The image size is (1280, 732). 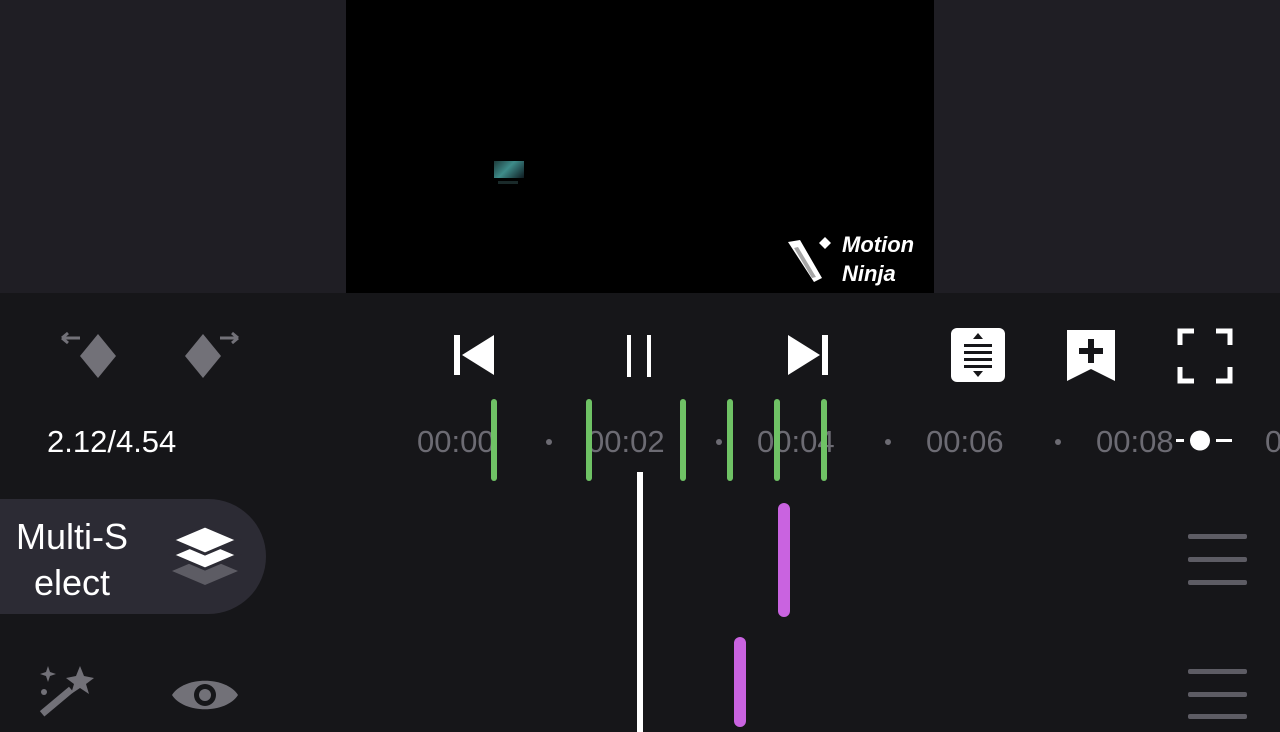 What do you see at coordinates (456, 441) in the screenshot?
I see `ruler-label: 00:00` at bounding box center [456, 441].